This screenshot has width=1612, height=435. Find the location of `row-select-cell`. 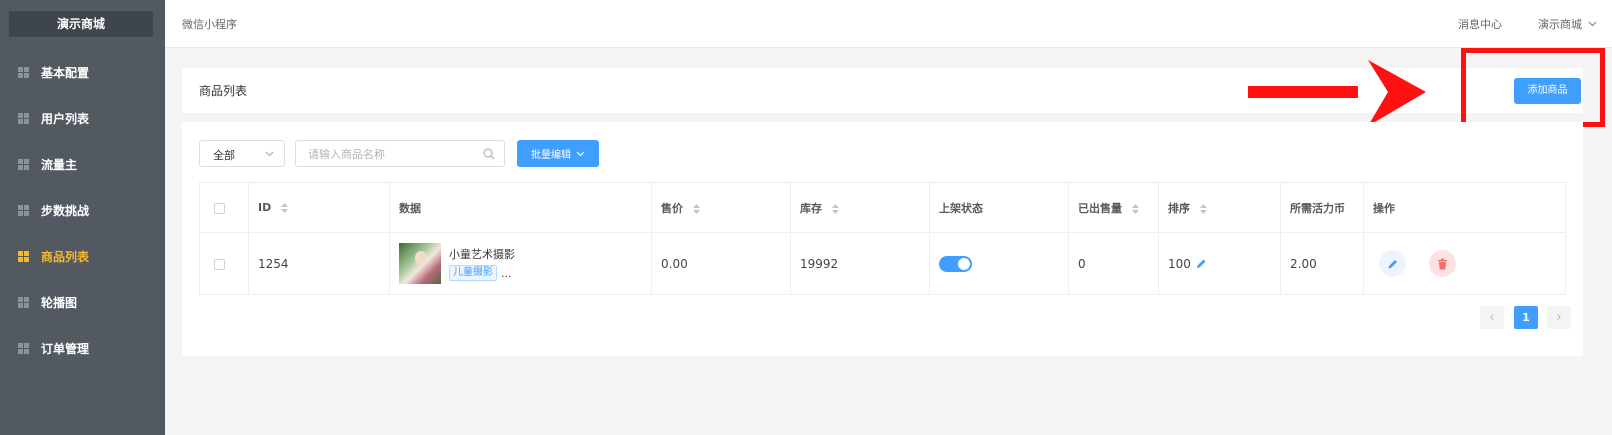

row-select-cell is located at coordinates (224, 263).